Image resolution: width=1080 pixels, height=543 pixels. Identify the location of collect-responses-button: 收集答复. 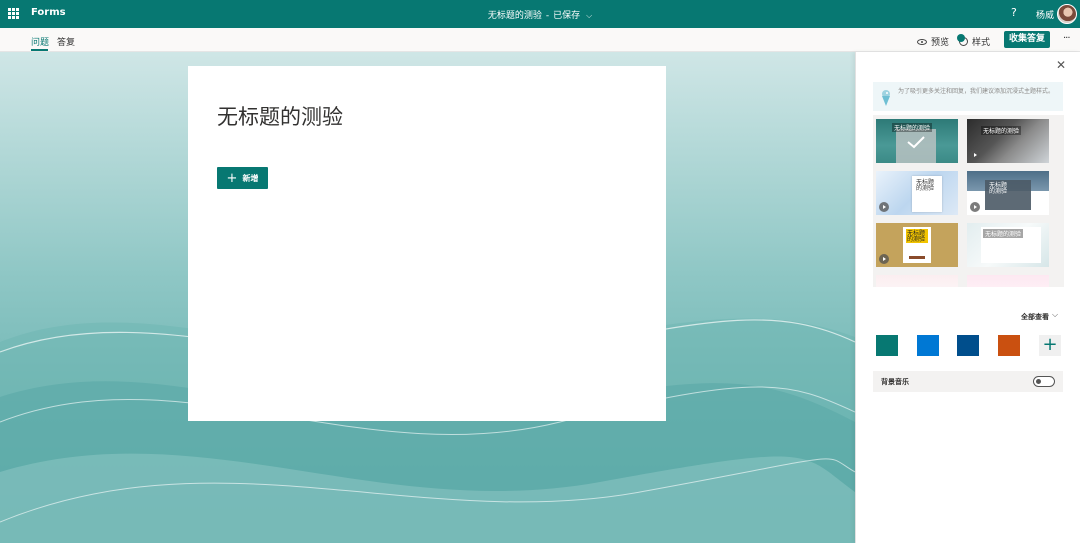
(1027, 39).